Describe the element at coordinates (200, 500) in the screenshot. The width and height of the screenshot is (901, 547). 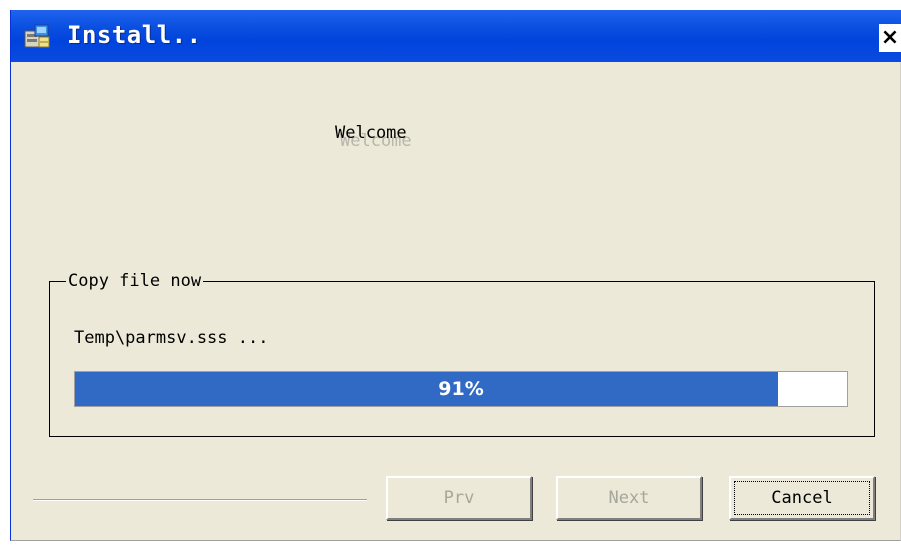
I see `footer-separator` at that location.